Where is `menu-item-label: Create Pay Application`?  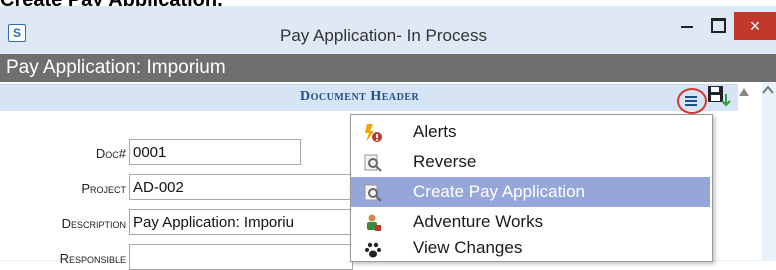
menu-item-label: Create Pay Application is located at coordinates (499, 191).